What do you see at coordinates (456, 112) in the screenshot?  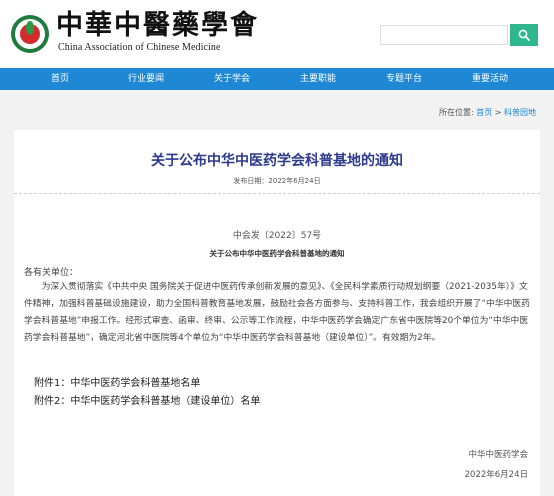 I see `breadcrumb-prefix: 所在位置:` at bounding box center [456, 112].